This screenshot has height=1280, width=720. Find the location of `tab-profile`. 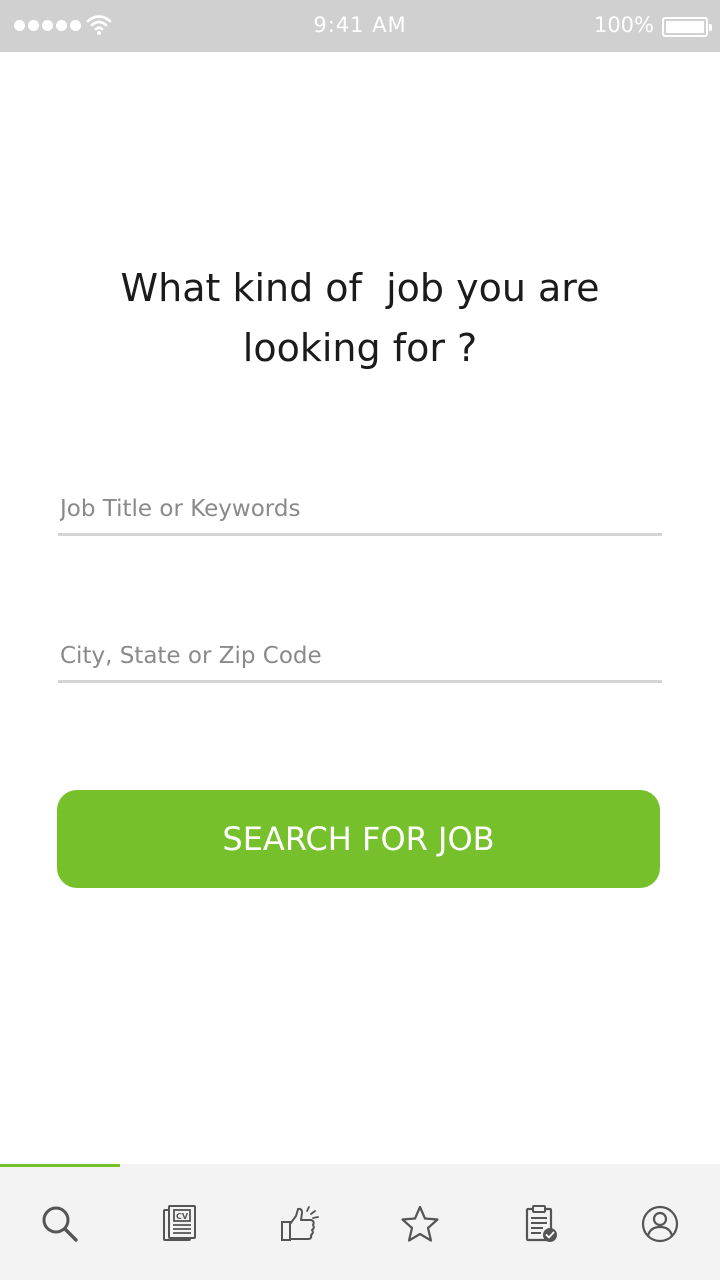

tab-profile is located at coordinates (660, 1223).